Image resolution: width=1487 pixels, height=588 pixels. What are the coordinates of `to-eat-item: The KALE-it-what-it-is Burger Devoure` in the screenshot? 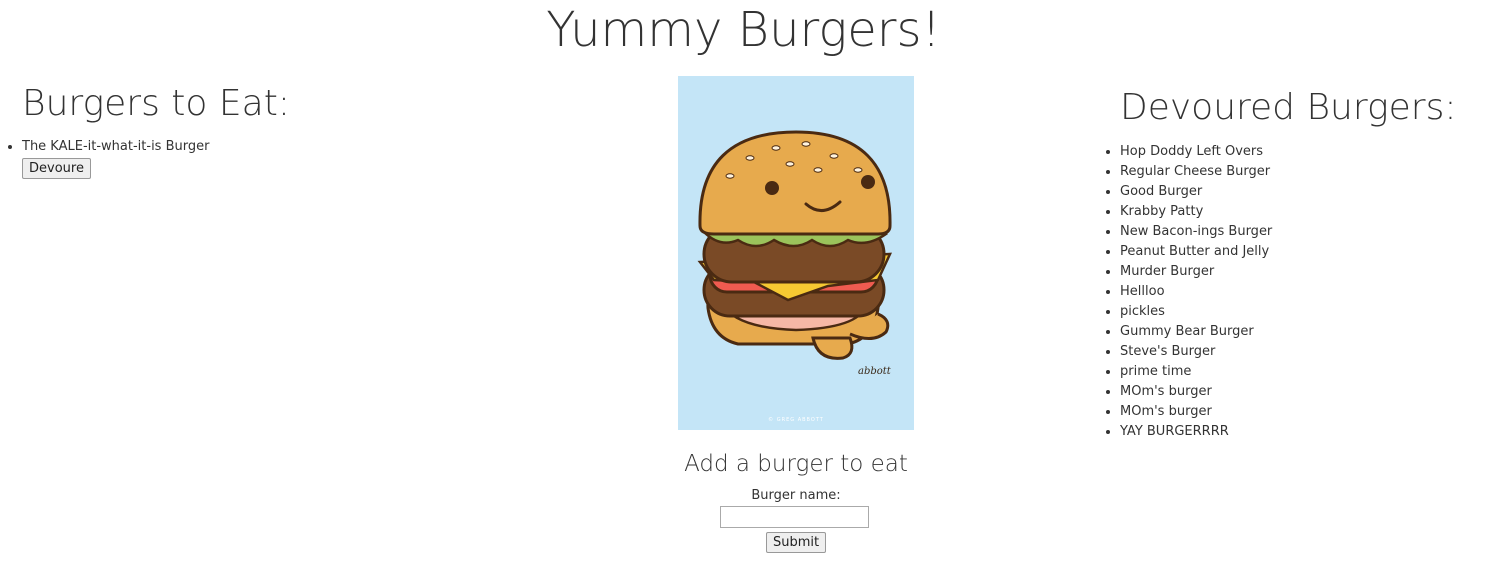 It's located at (251, 158).